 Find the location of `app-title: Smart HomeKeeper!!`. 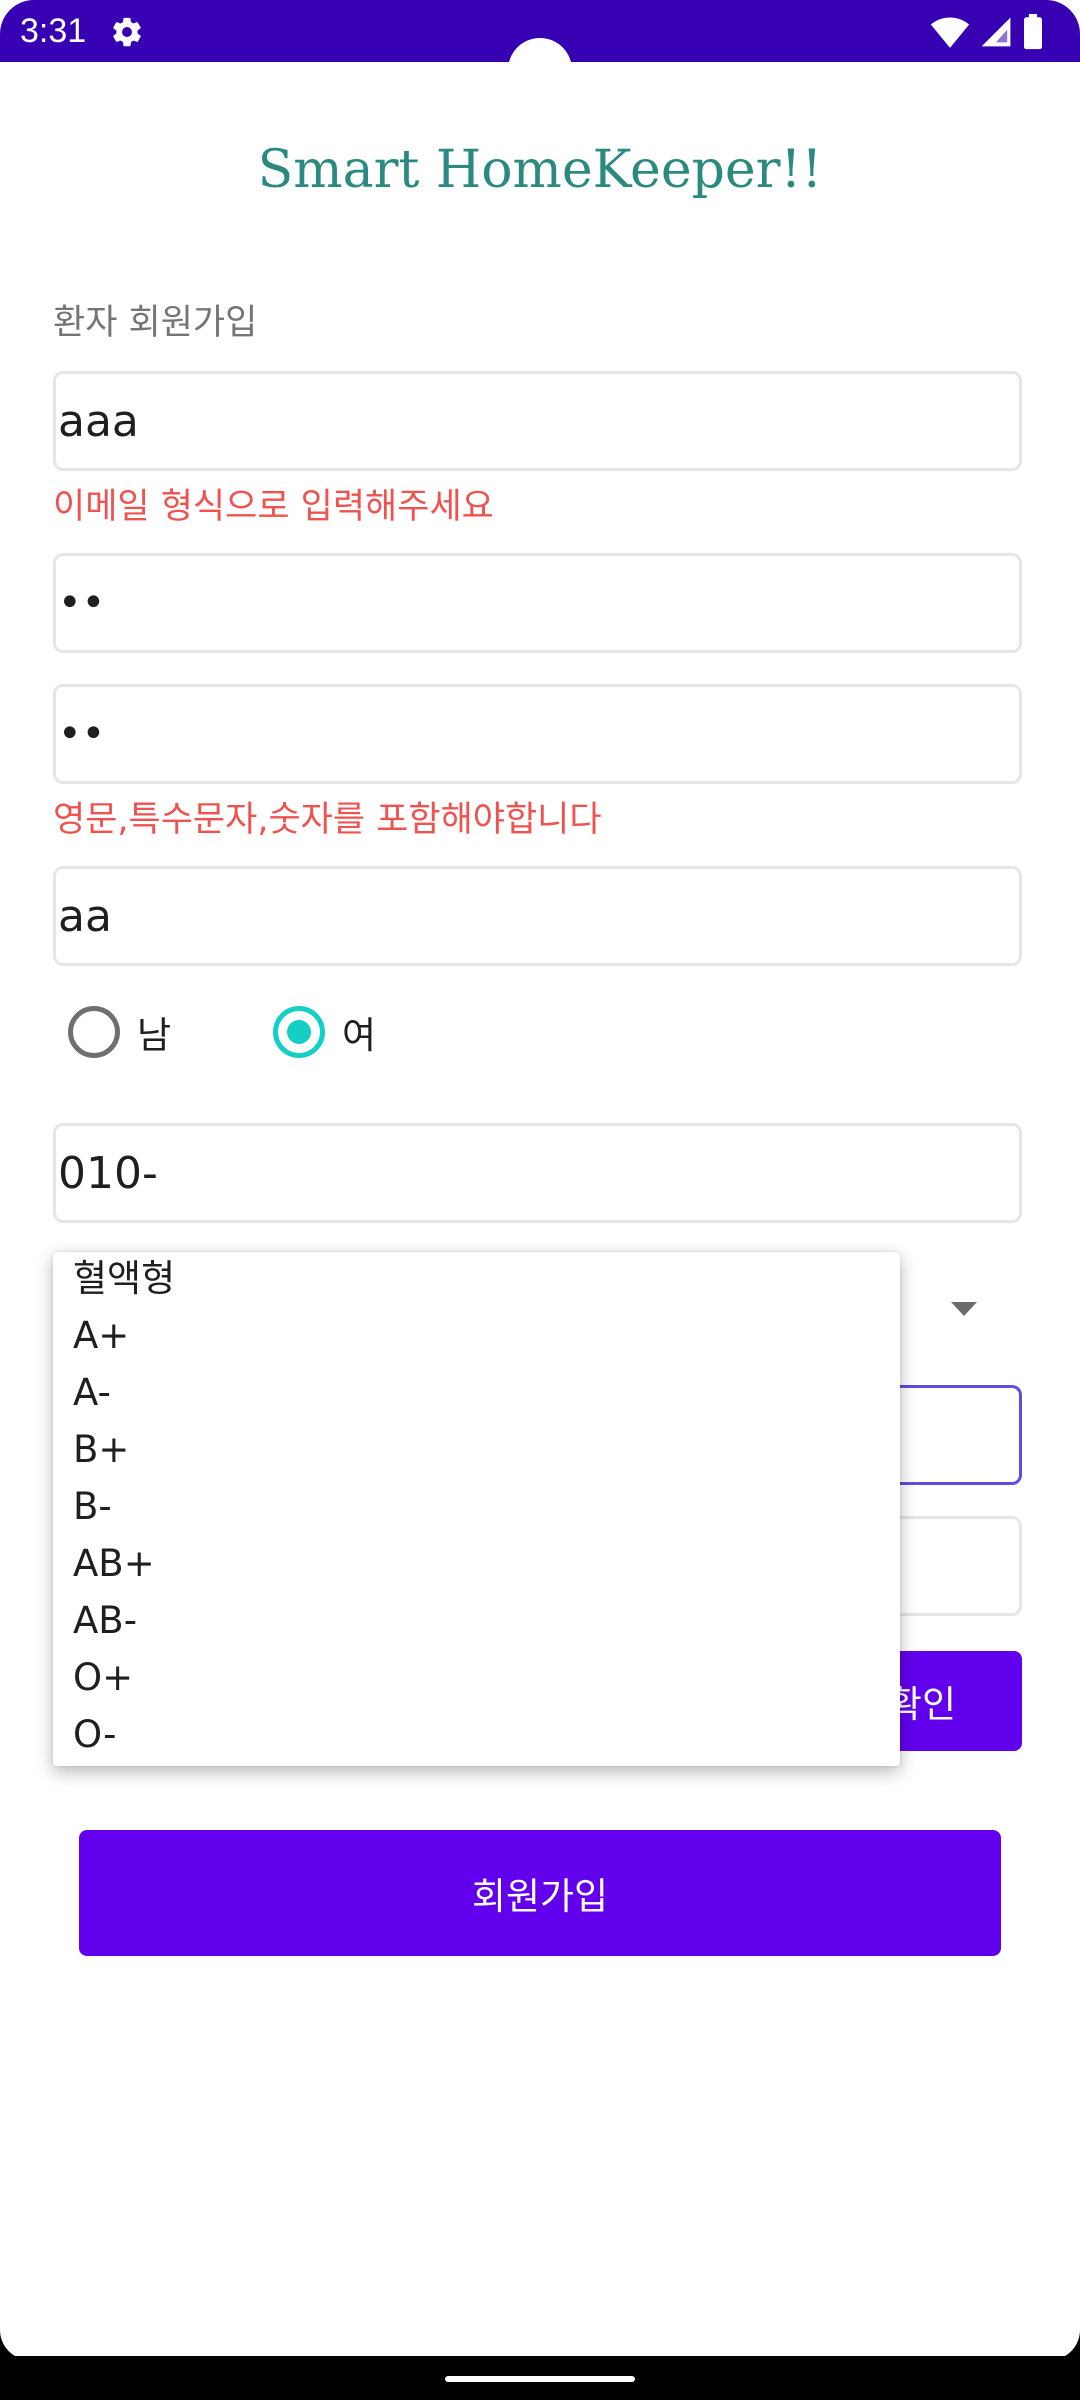

app-title: Smart HomeKeeper!! is located at coordinates (540, 170).